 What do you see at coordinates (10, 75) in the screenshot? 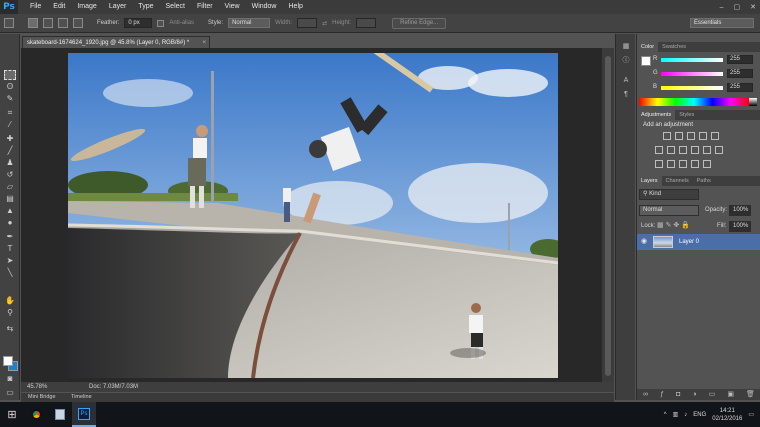
I see `rect-marquee-tool-icon` at bounding box center [10, 75].